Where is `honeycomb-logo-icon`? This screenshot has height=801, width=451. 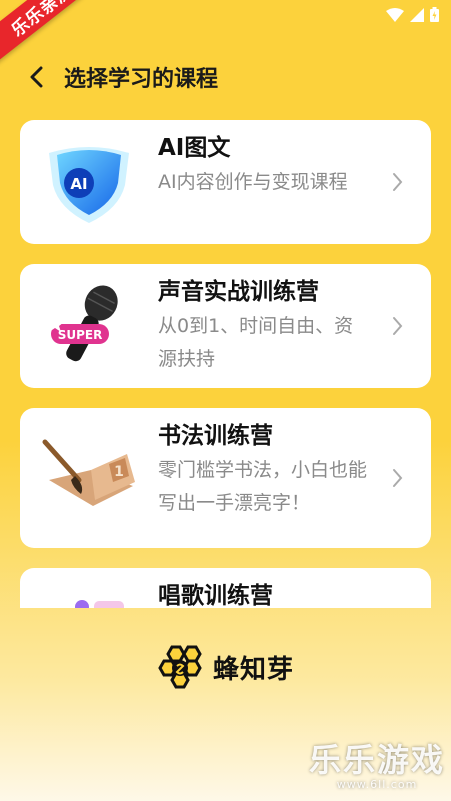
honeycomb-logo-icon is located at coordinates (180, 667).